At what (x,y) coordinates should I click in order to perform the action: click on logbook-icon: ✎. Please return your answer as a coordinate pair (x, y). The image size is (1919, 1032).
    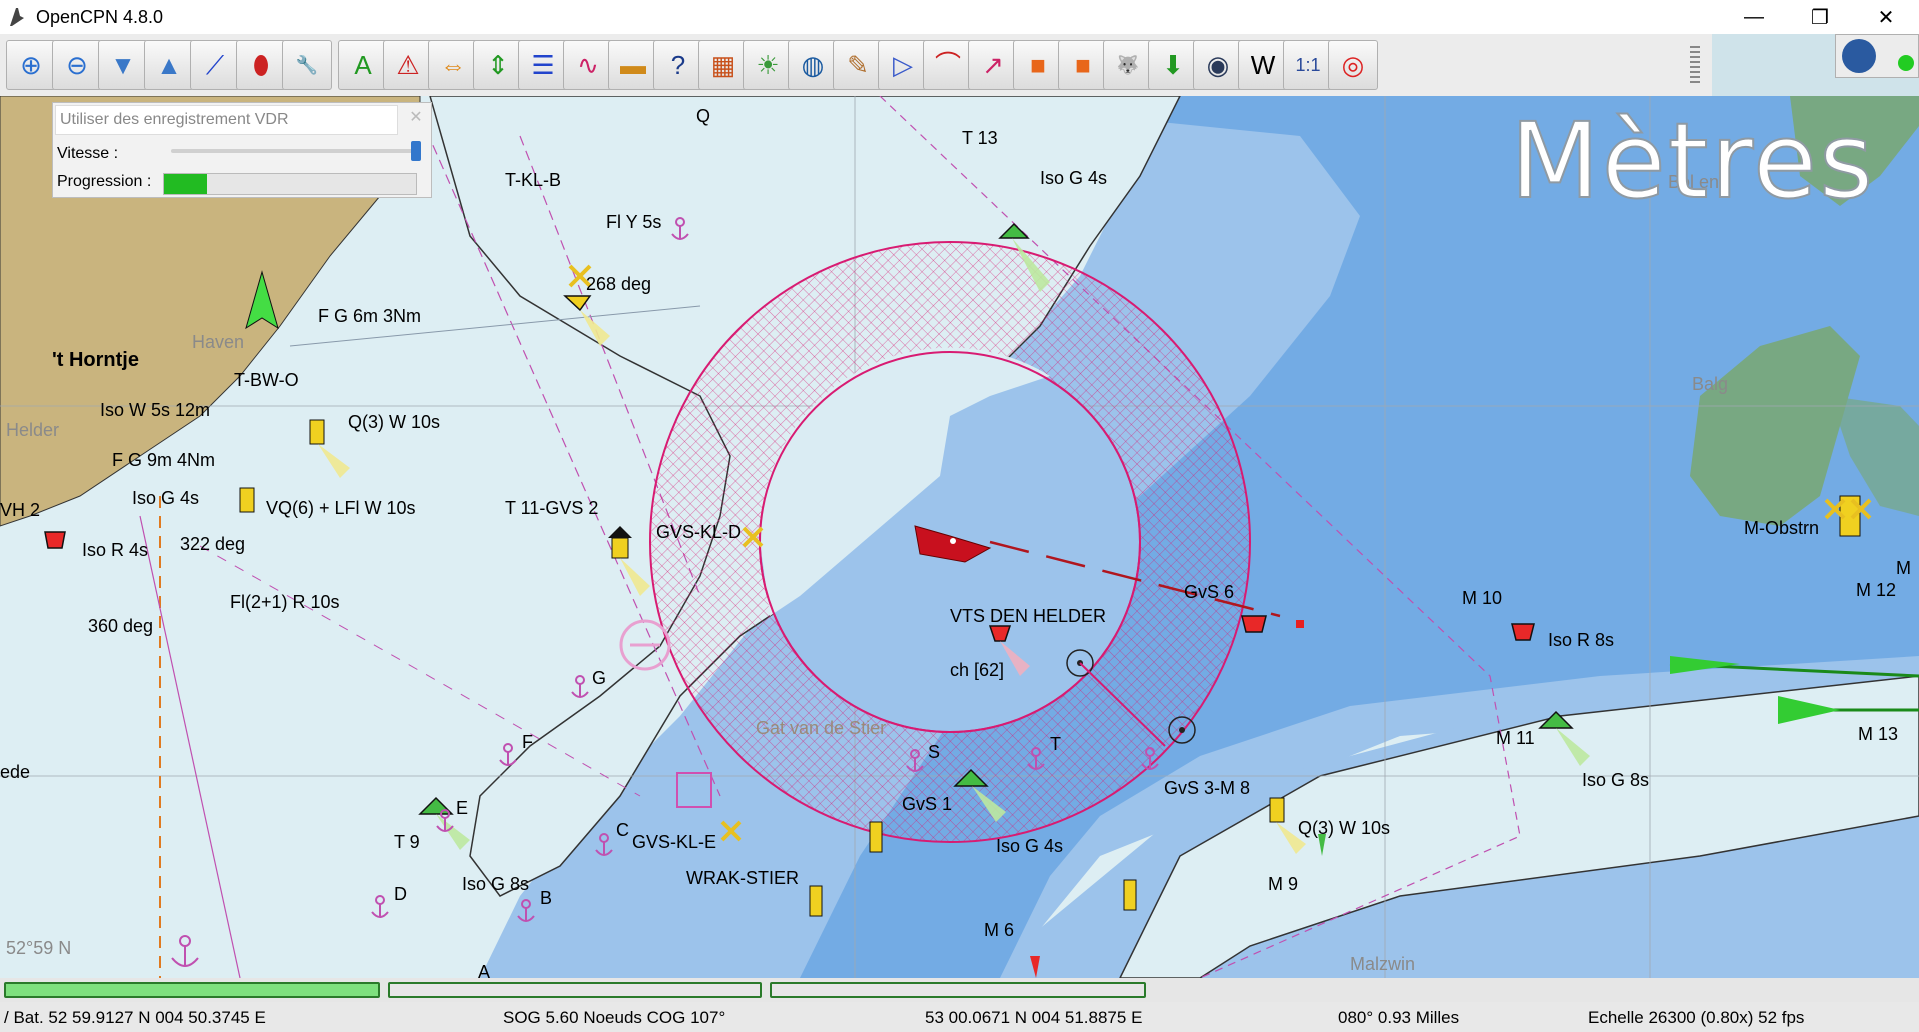
    Looking at the image, I should click on (858, 65).